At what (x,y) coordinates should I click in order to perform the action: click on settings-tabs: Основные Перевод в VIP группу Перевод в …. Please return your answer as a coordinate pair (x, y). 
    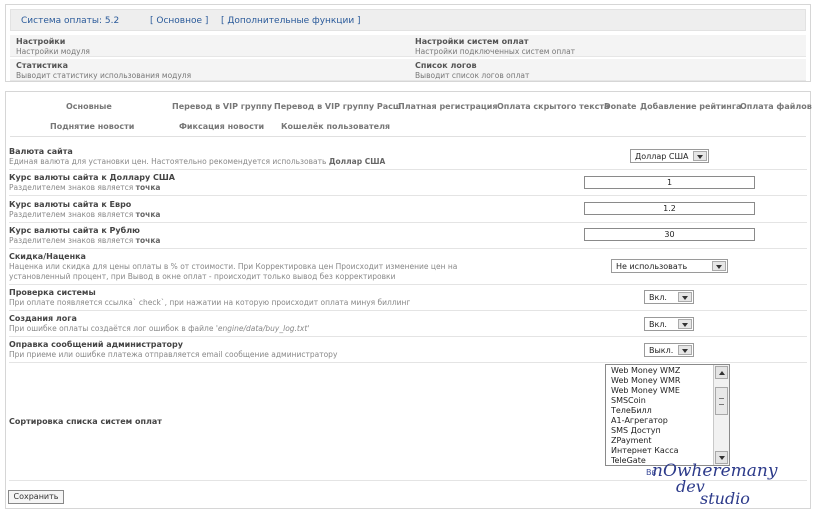
    Looking at the image, I should click on (409, 115).